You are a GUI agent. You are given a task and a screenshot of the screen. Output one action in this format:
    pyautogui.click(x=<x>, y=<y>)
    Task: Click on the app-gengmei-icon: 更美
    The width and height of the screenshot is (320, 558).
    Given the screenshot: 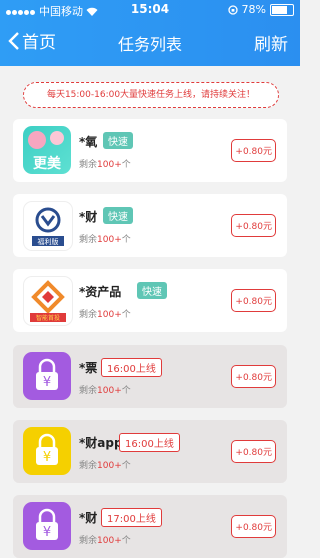 What is the action you would take?
    pyautogui.click(x=47, y=150)
    